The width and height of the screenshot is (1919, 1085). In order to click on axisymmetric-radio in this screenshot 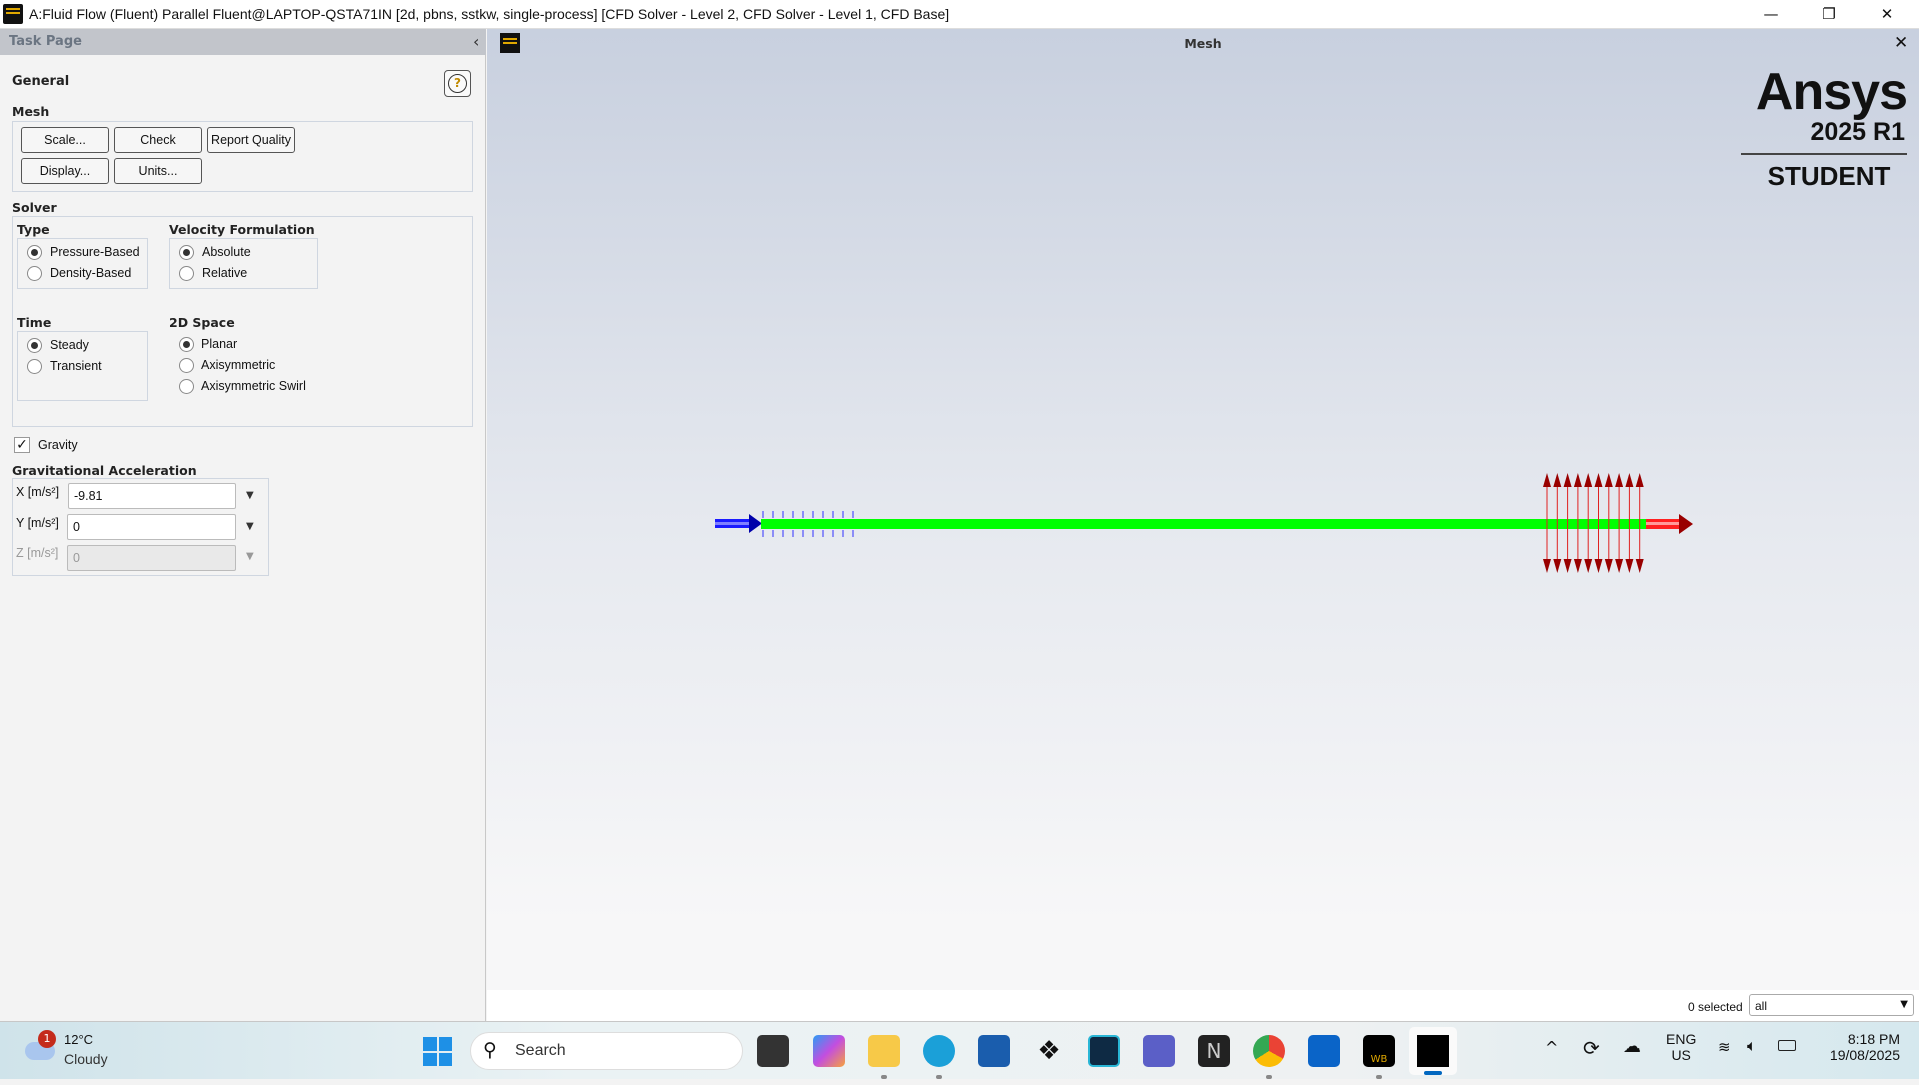, I will do `click(186, 365)`.